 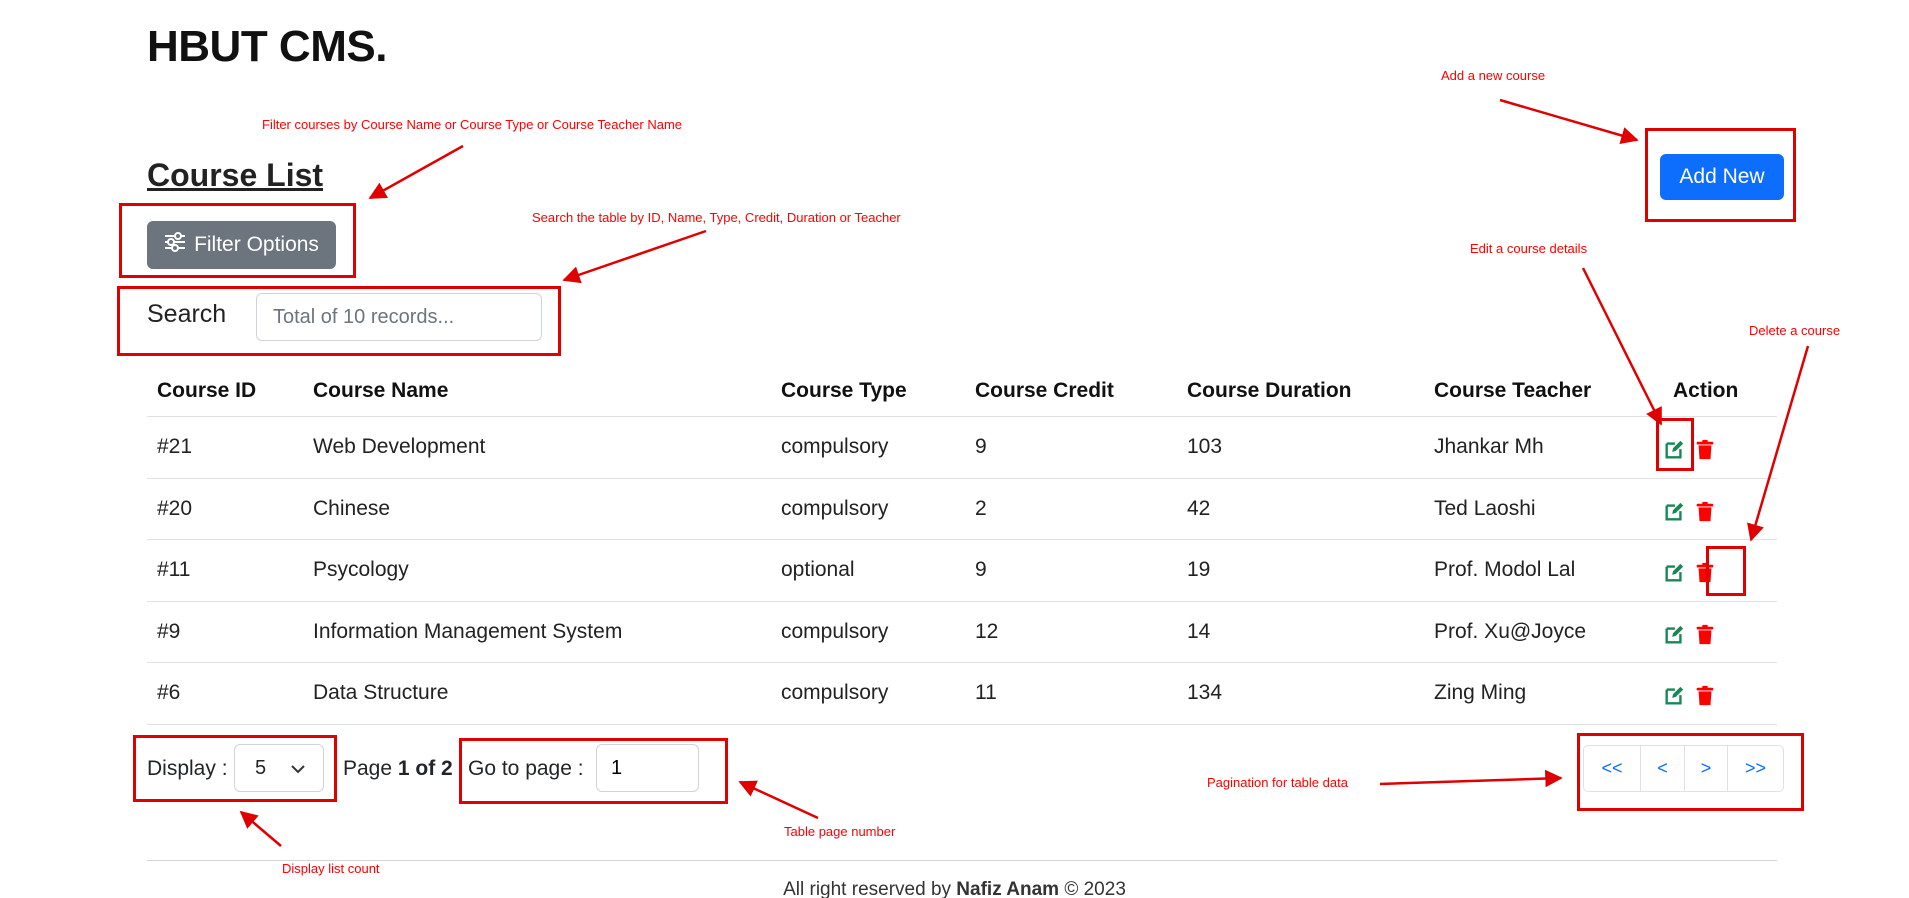 I want to click on cell-course-duration: 42, so click(x=1199, y=508).